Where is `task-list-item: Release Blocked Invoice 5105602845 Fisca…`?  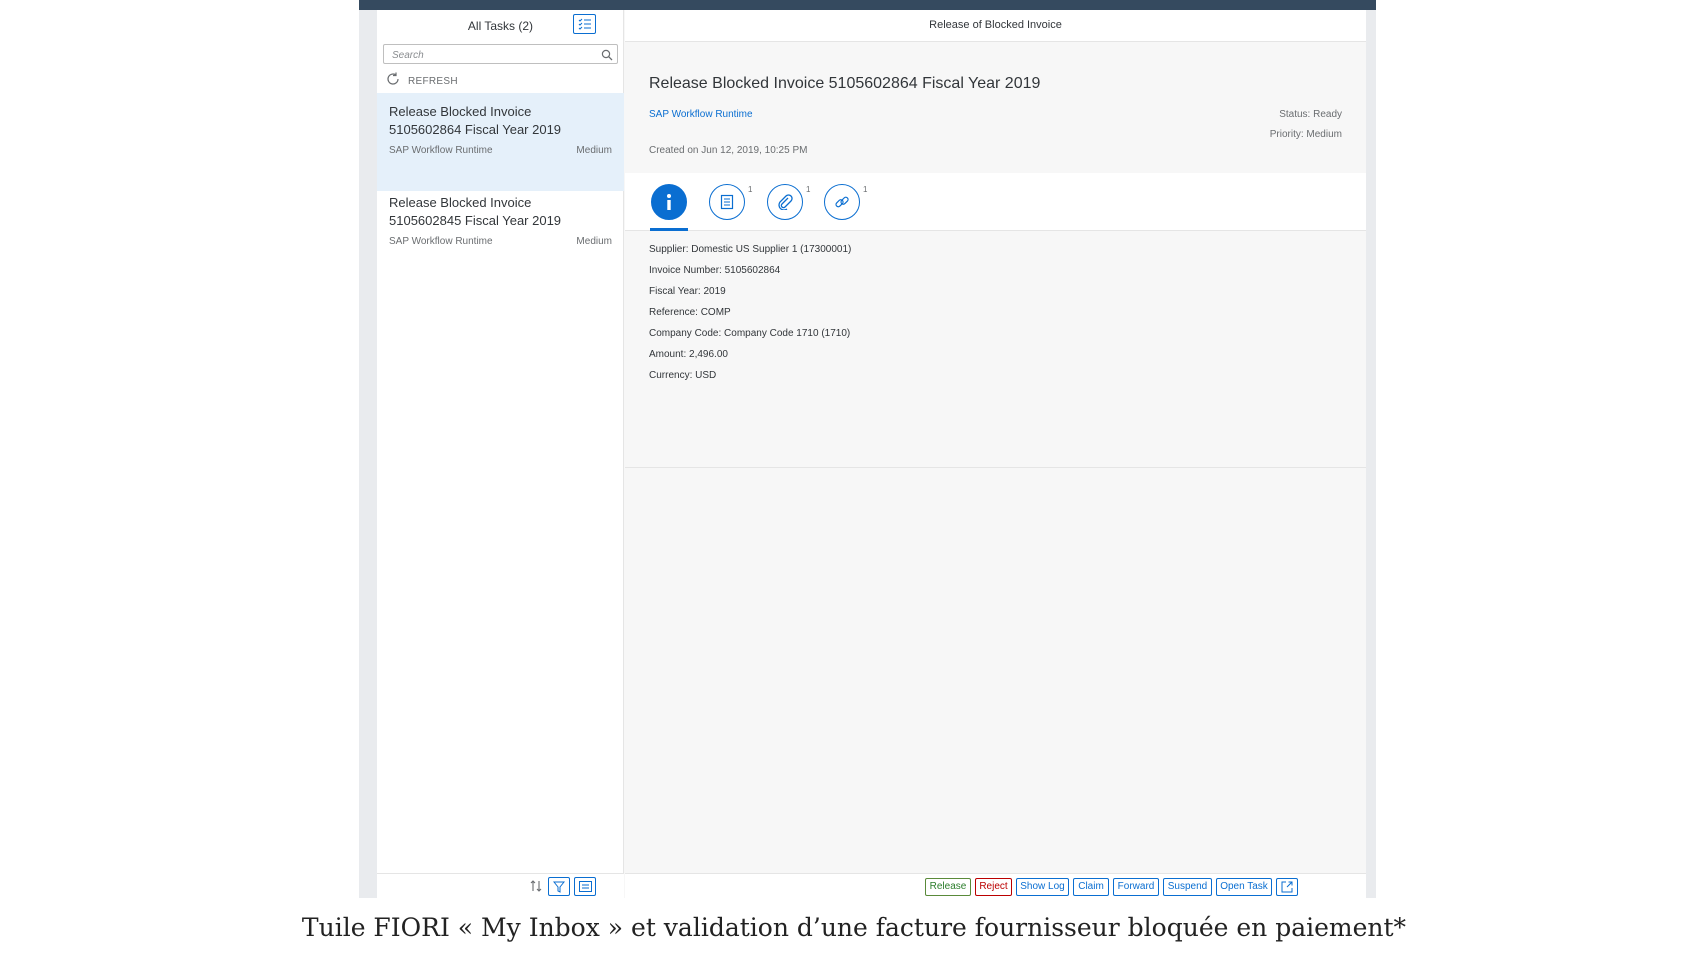 task-list-item: Release Blocked Invoice 5105602845 Fisca… is located at coordinates (500, 233).